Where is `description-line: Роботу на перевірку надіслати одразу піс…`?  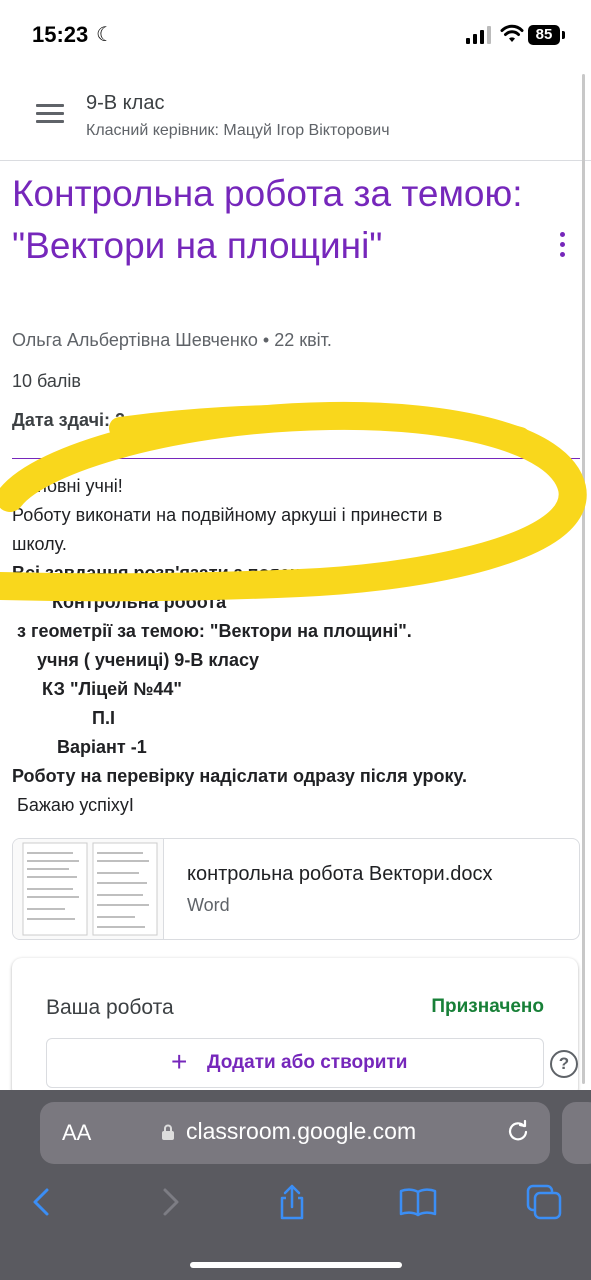 description-line: Роботу на перевірку надіслати одразу піс… is located at coordinates (239, 776).